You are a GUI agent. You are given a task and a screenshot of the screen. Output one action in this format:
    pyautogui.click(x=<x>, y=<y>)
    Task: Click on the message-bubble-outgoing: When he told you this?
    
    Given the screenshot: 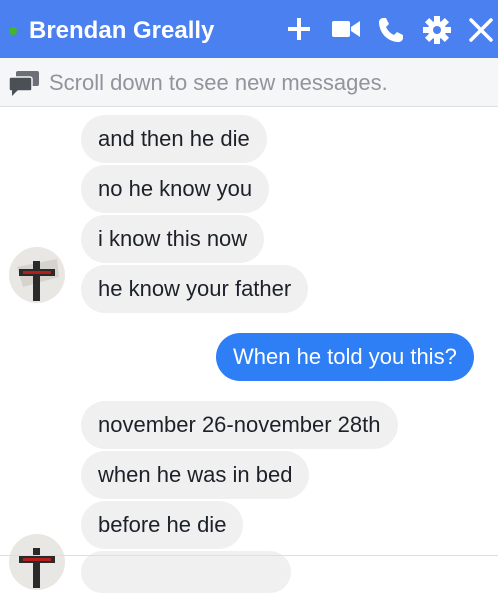 What is the action you would take?
    pyautogui.click(x=345, y=357)
    